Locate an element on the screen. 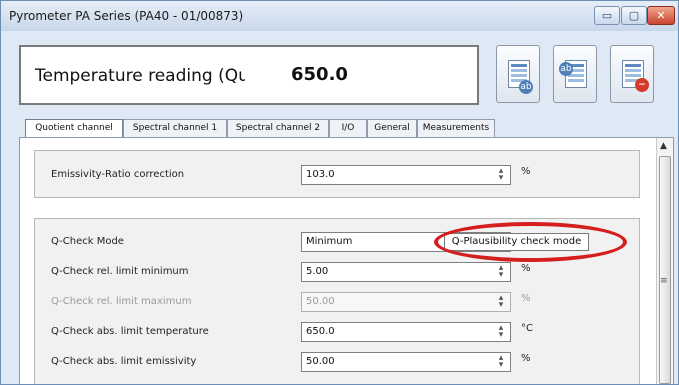  q-check-rel-max-row: Q-Check rel. limit maximum 50.00 ▴ ▾ % is located at coordinates (337, 302).